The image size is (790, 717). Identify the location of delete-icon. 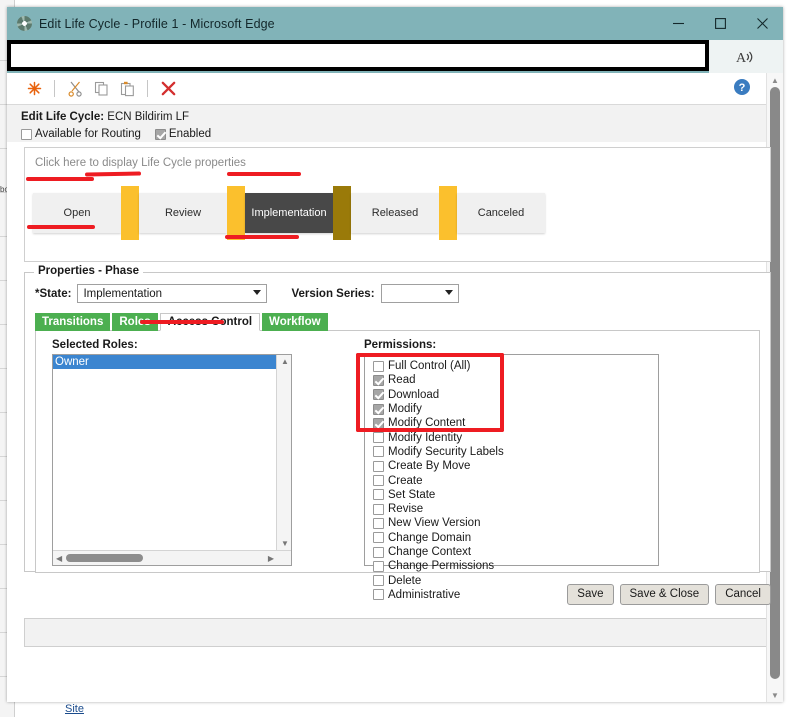
(168, 89).